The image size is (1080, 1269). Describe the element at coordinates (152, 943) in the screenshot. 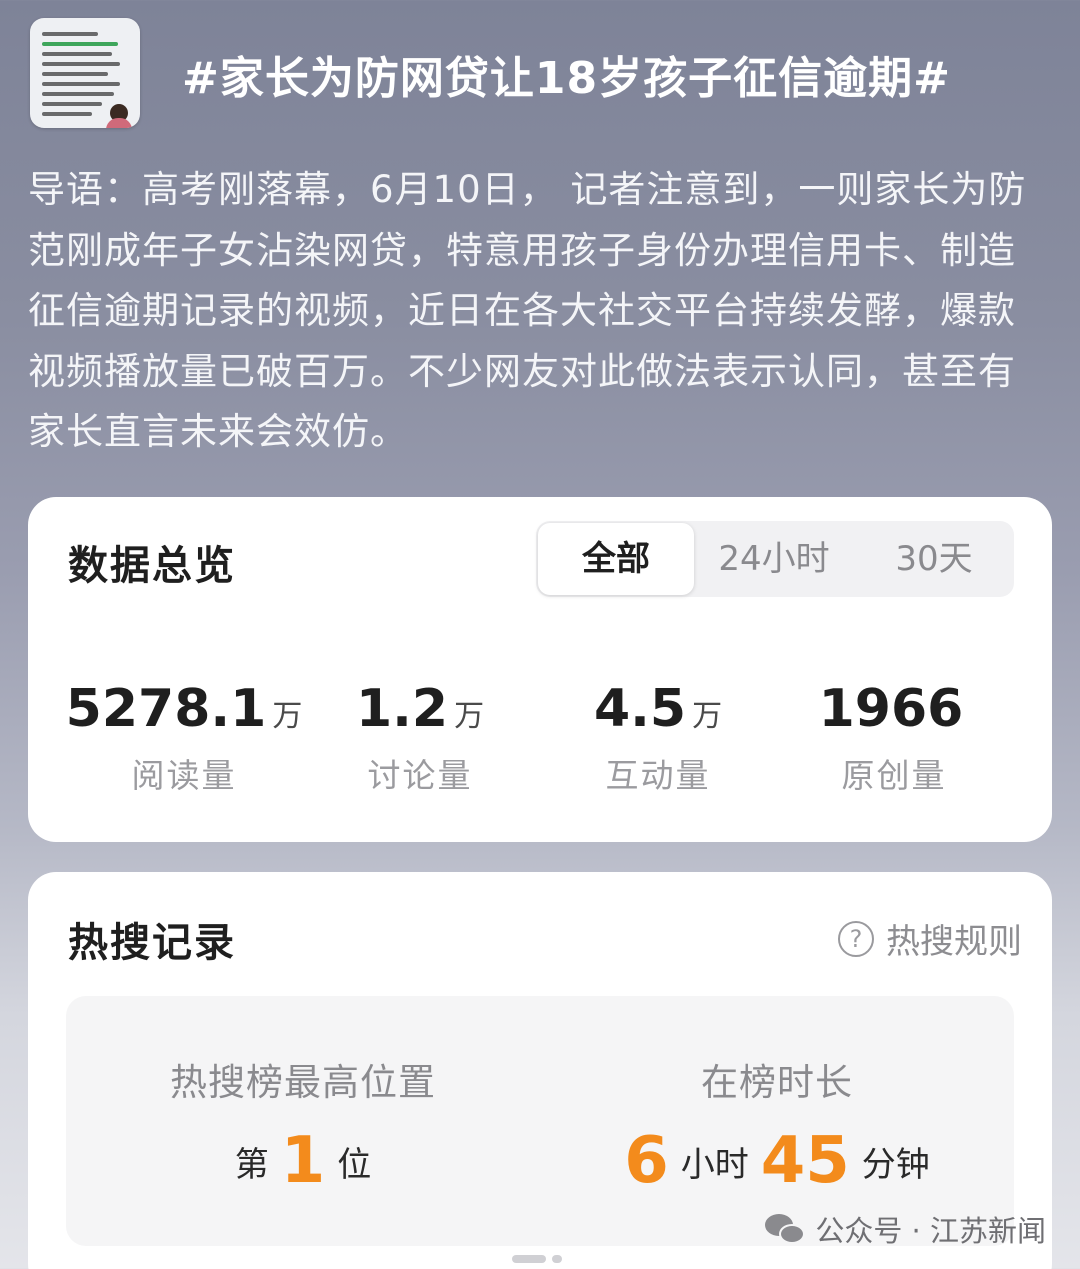

I see `hot-search-title: 热搜记录` at that location.